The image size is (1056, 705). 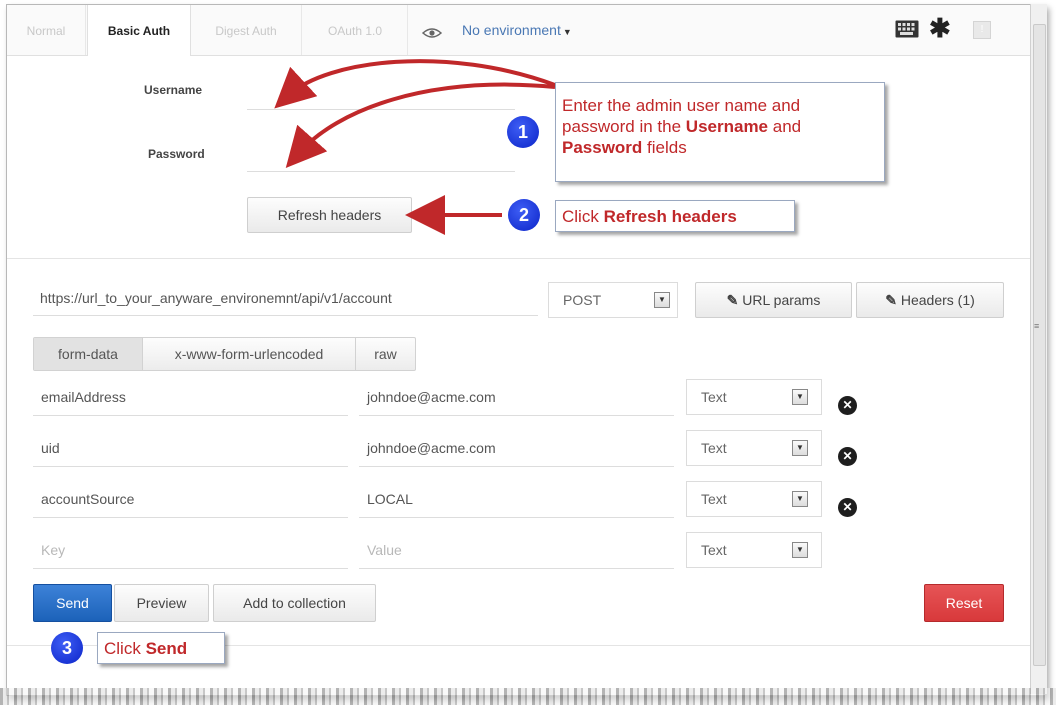 What do you see at coordinates (523, 132) in the screenshot?
I see `step-badge-1: 1` at bounding box center [523, 132].